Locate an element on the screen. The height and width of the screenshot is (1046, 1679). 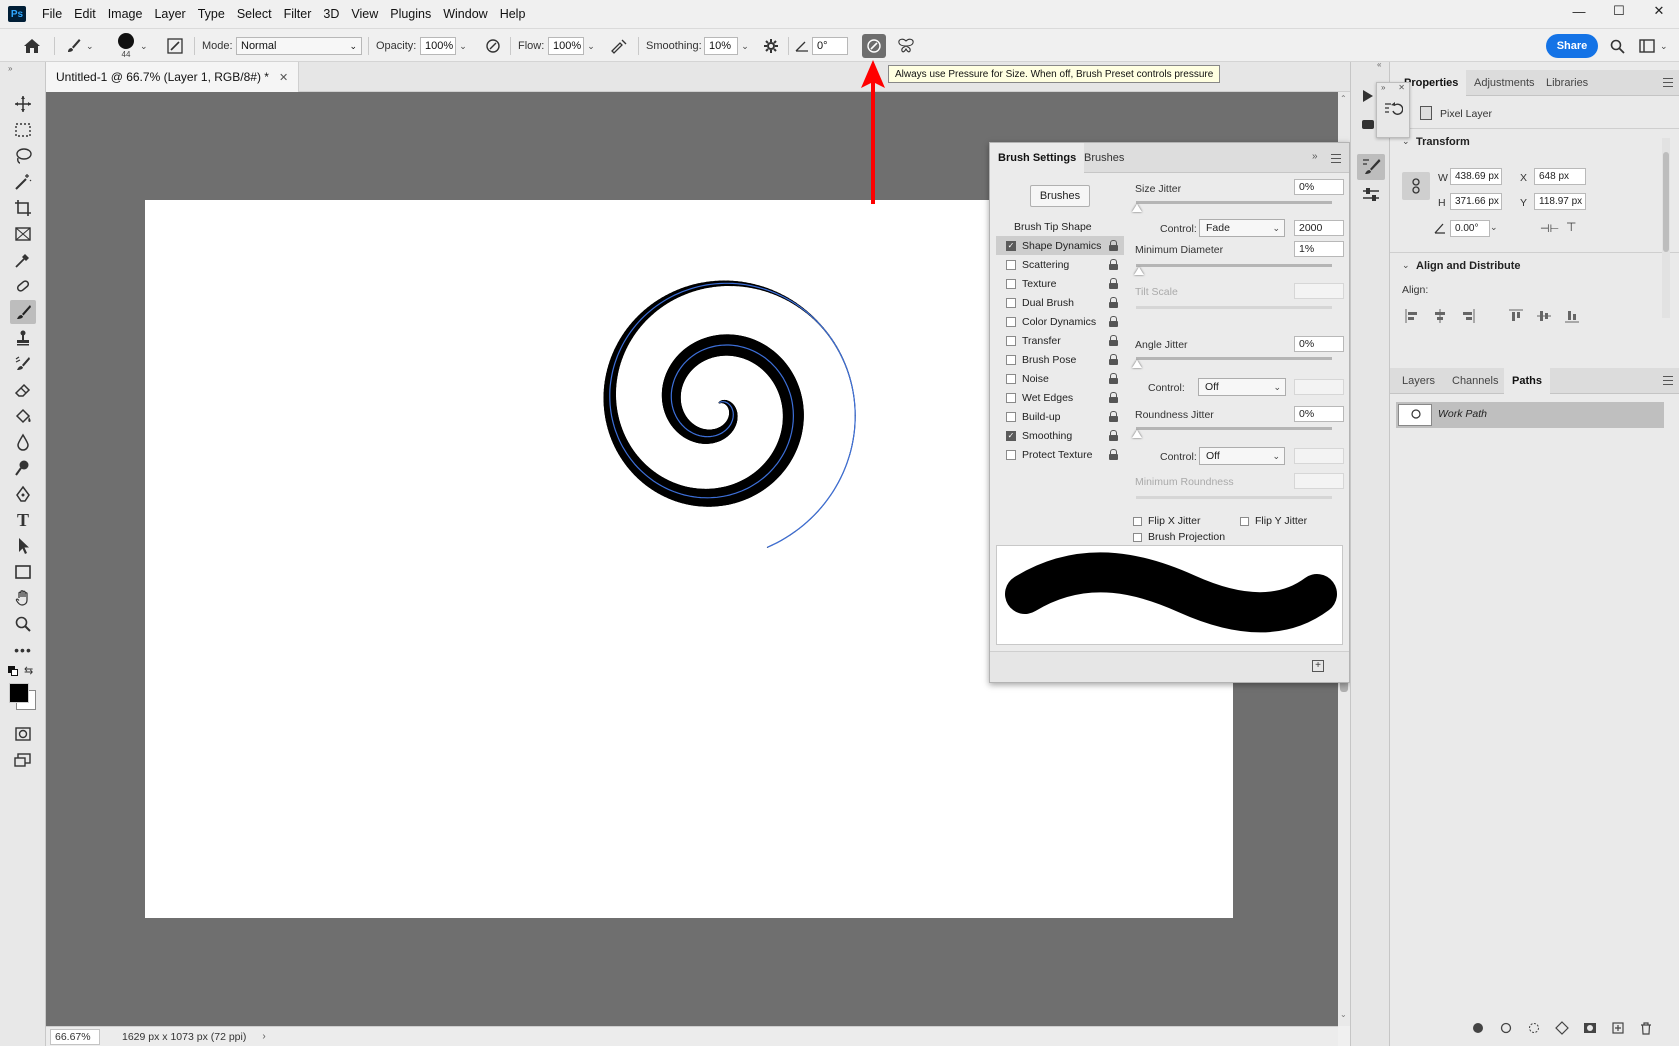
align-left-icon is located at coordinates (1412, 316).